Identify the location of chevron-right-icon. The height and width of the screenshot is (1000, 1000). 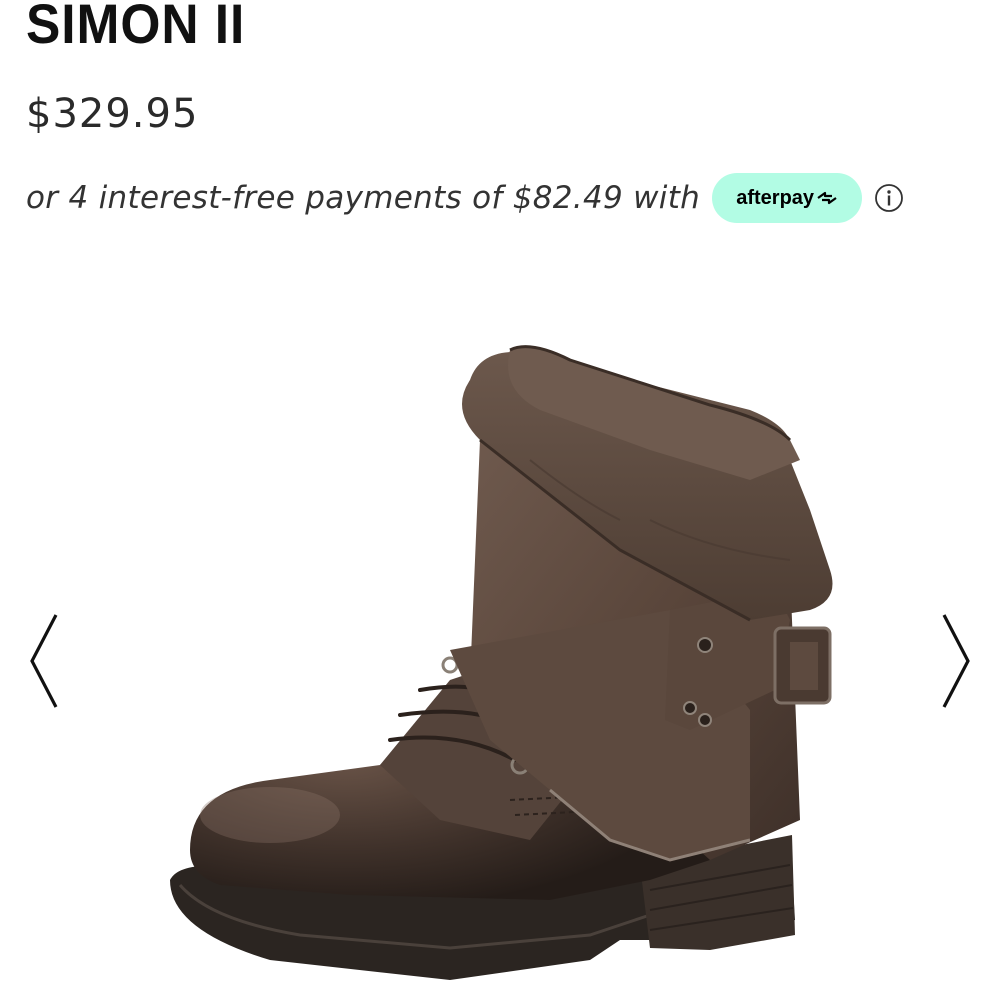
(956, 661).